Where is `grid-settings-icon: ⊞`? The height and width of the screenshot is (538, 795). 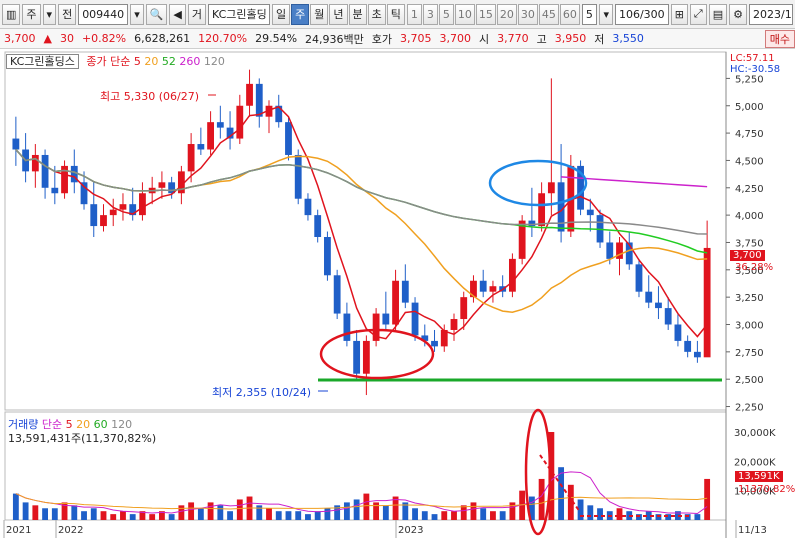 grid-settings-icon: ⊞ is located at coordinates (679, 14).